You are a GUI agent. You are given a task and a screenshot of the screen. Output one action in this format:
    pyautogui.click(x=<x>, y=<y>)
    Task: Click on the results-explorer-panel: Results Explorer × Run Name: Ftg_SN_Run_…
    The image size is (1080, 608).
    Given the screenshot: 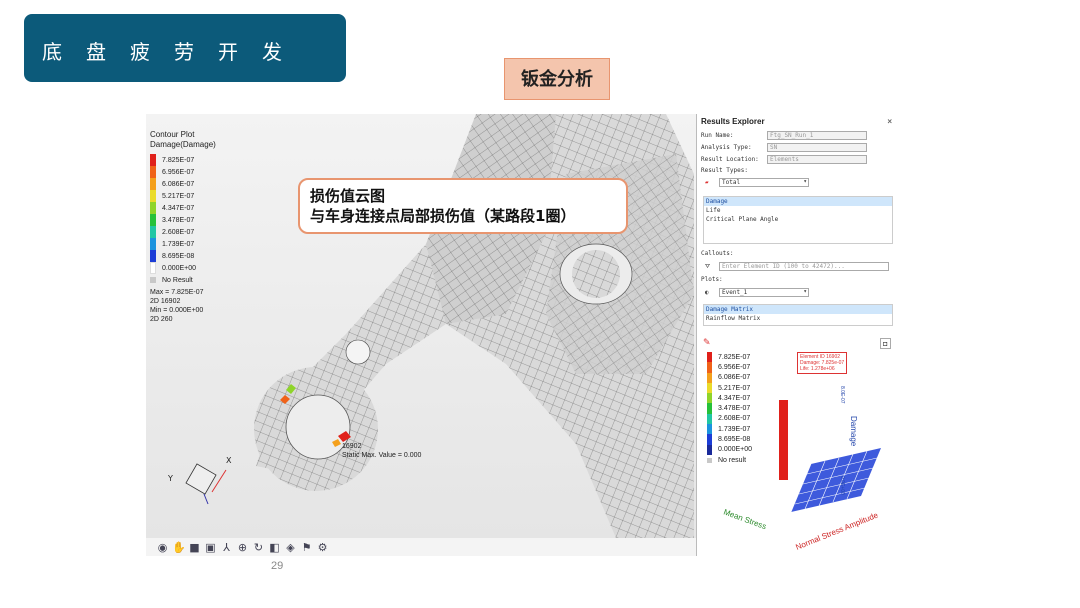 What is the action you would take?
    pyautogui.click(x=796, y=335)
    